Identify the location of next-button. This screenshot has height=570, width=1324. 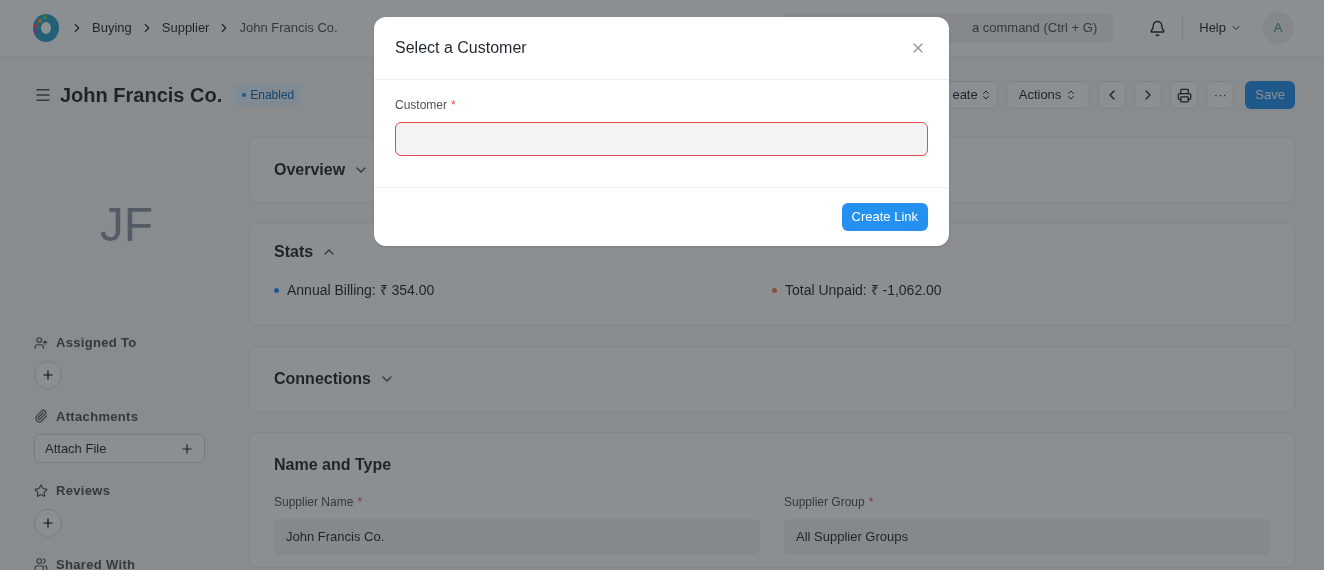
(1148, 95).